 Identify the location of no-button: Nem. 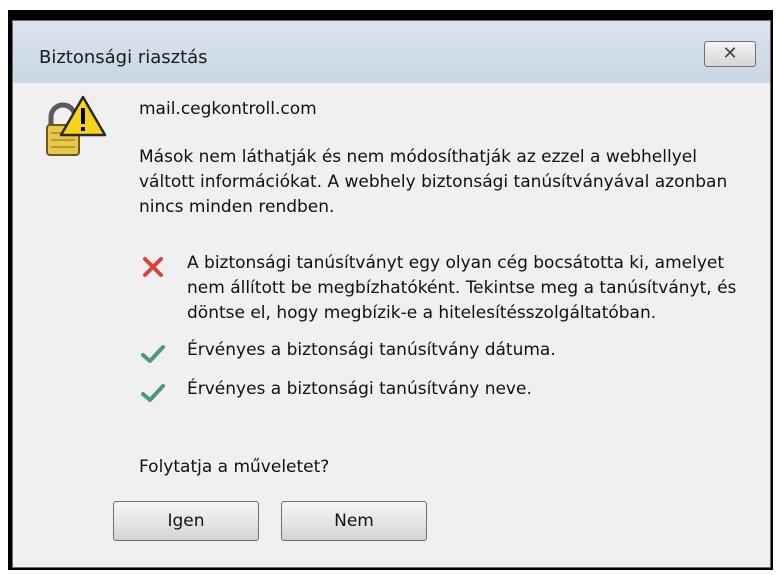
(354, 521).